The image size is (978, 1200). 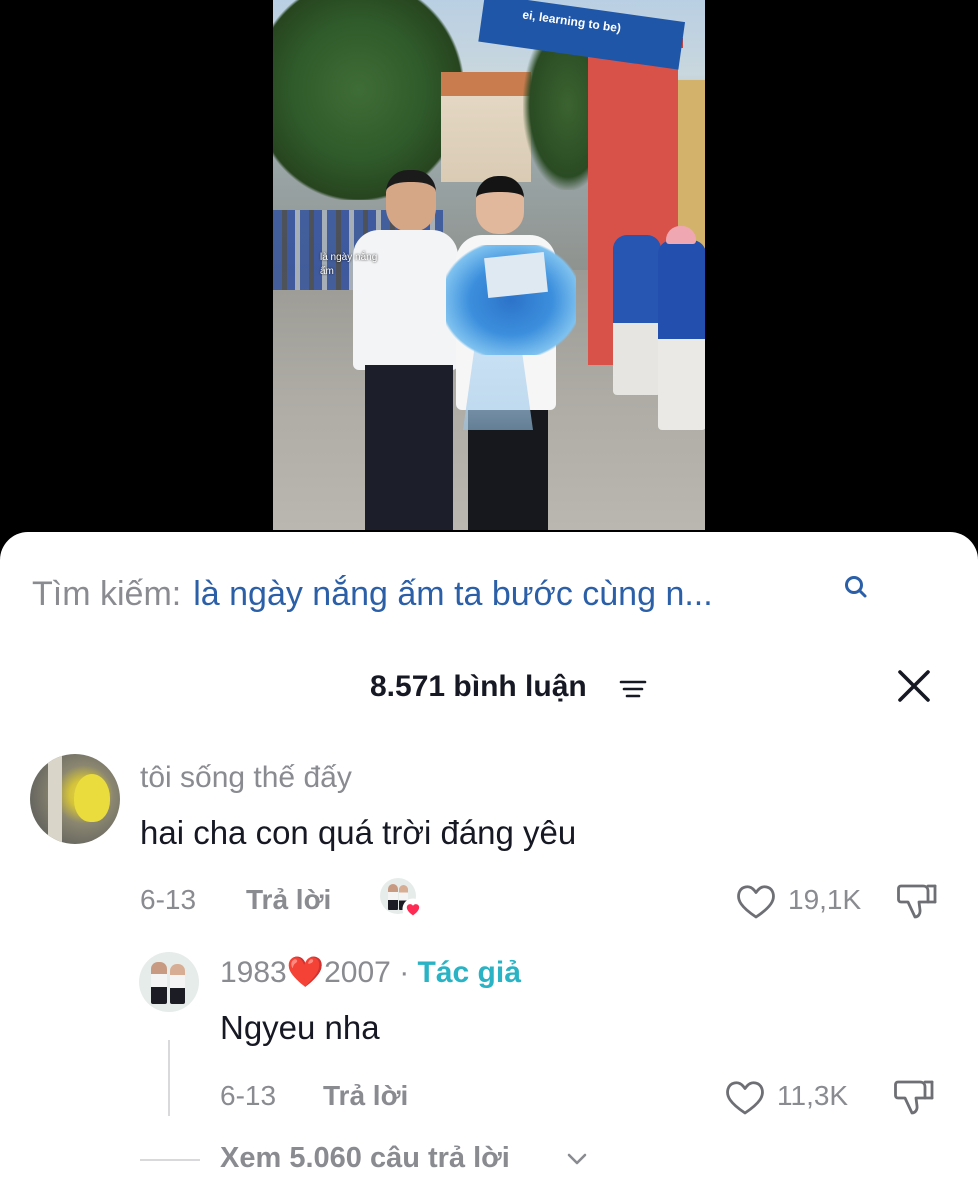 What do you see at coordinates (409, 447) in the screenshot?
I see `video-father-pants` at bounding box center [409, 447].